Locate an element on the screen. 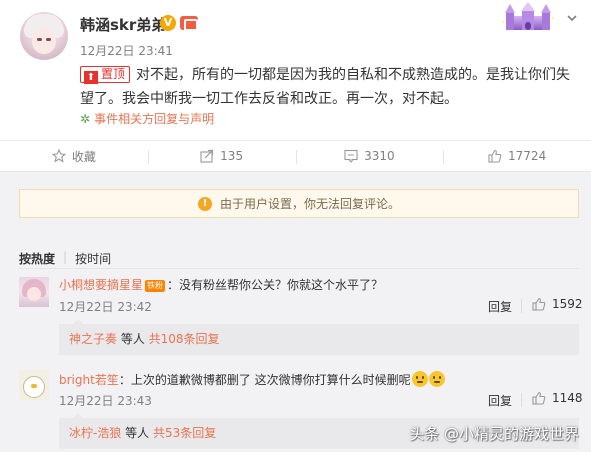 This screenshot has height=452, width=591. subreply-user: 冰柠-浩狼 is located at coordinates (95, 433).